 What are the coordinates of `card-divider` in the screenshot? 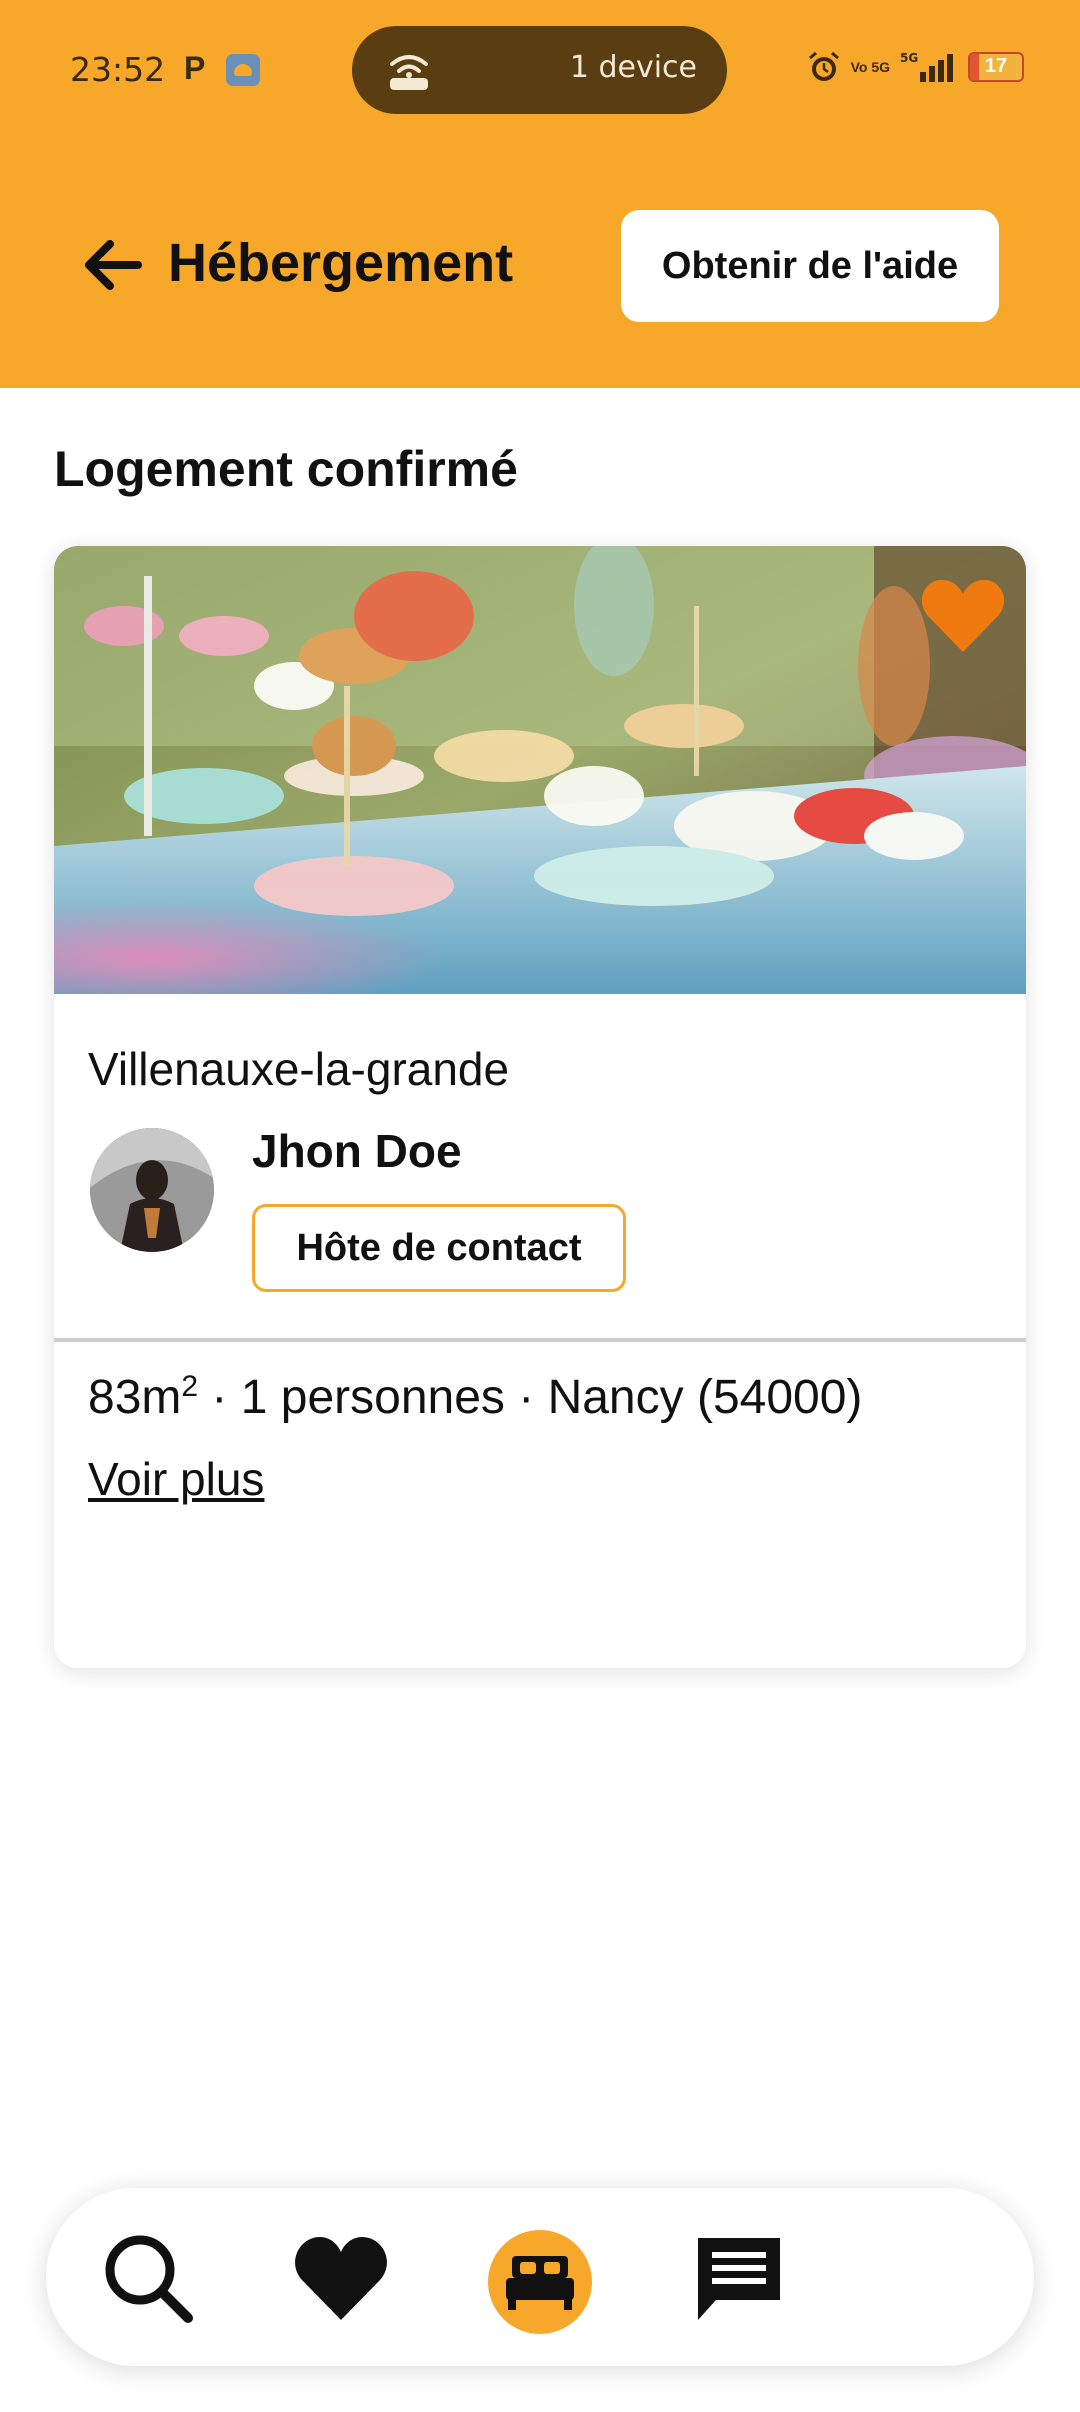 It's located at (540, 1340).